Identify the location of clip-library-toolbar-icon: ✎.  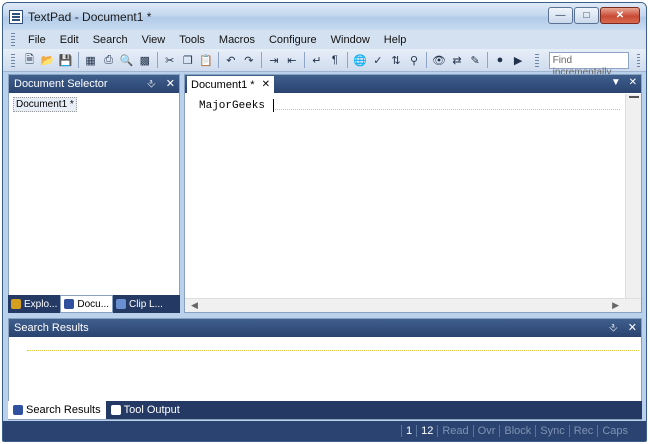
(475, 60).